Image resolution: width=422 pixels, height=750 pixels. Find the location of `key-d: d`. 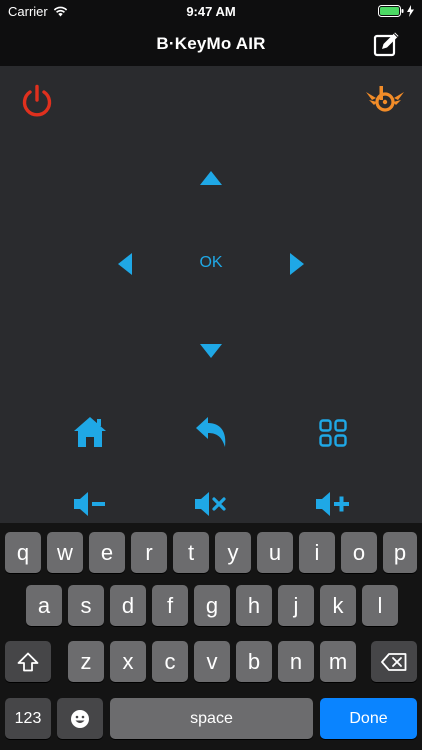

key-d: d is located at coordinates (128, 605).